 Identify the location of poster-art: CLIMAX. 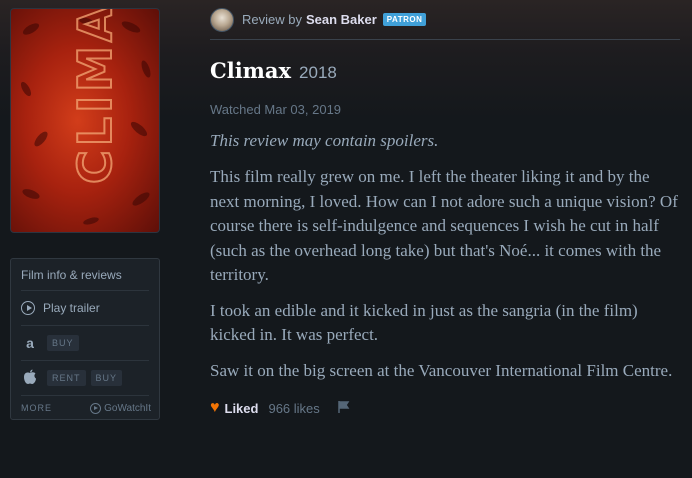
(85, 117).